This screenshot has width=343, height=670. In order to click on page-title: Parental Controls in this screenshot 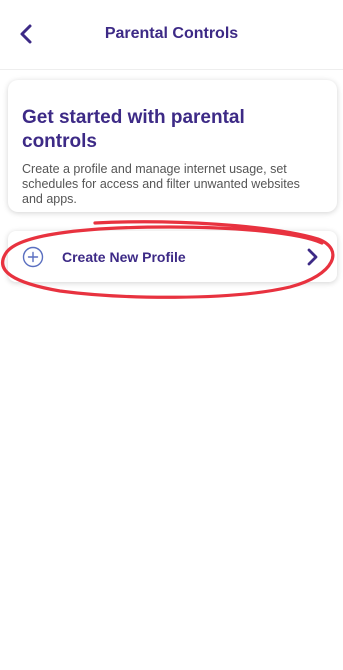, I will do `click(171, 33)`.